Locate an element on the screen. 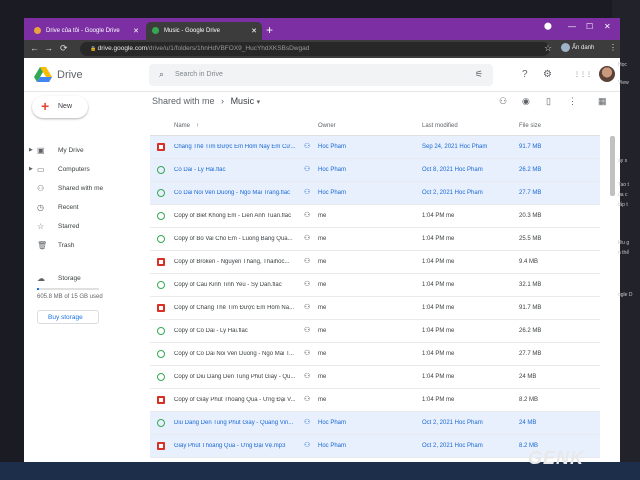 The image size is (640, 480). tab-music: Music - Google Drive ✕ is located at coordinates (204, 31).